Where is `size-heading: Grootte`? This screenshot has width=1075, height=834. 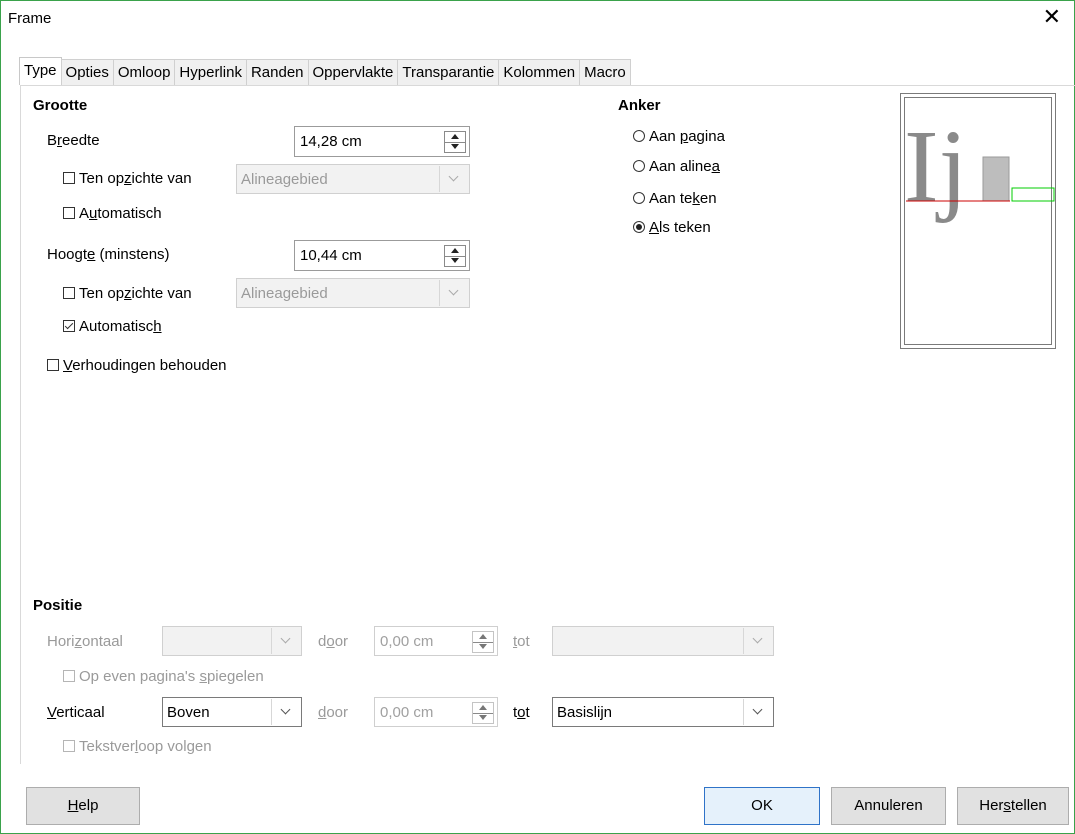
size-heading: Grootte is located at coordinates (60, 105).